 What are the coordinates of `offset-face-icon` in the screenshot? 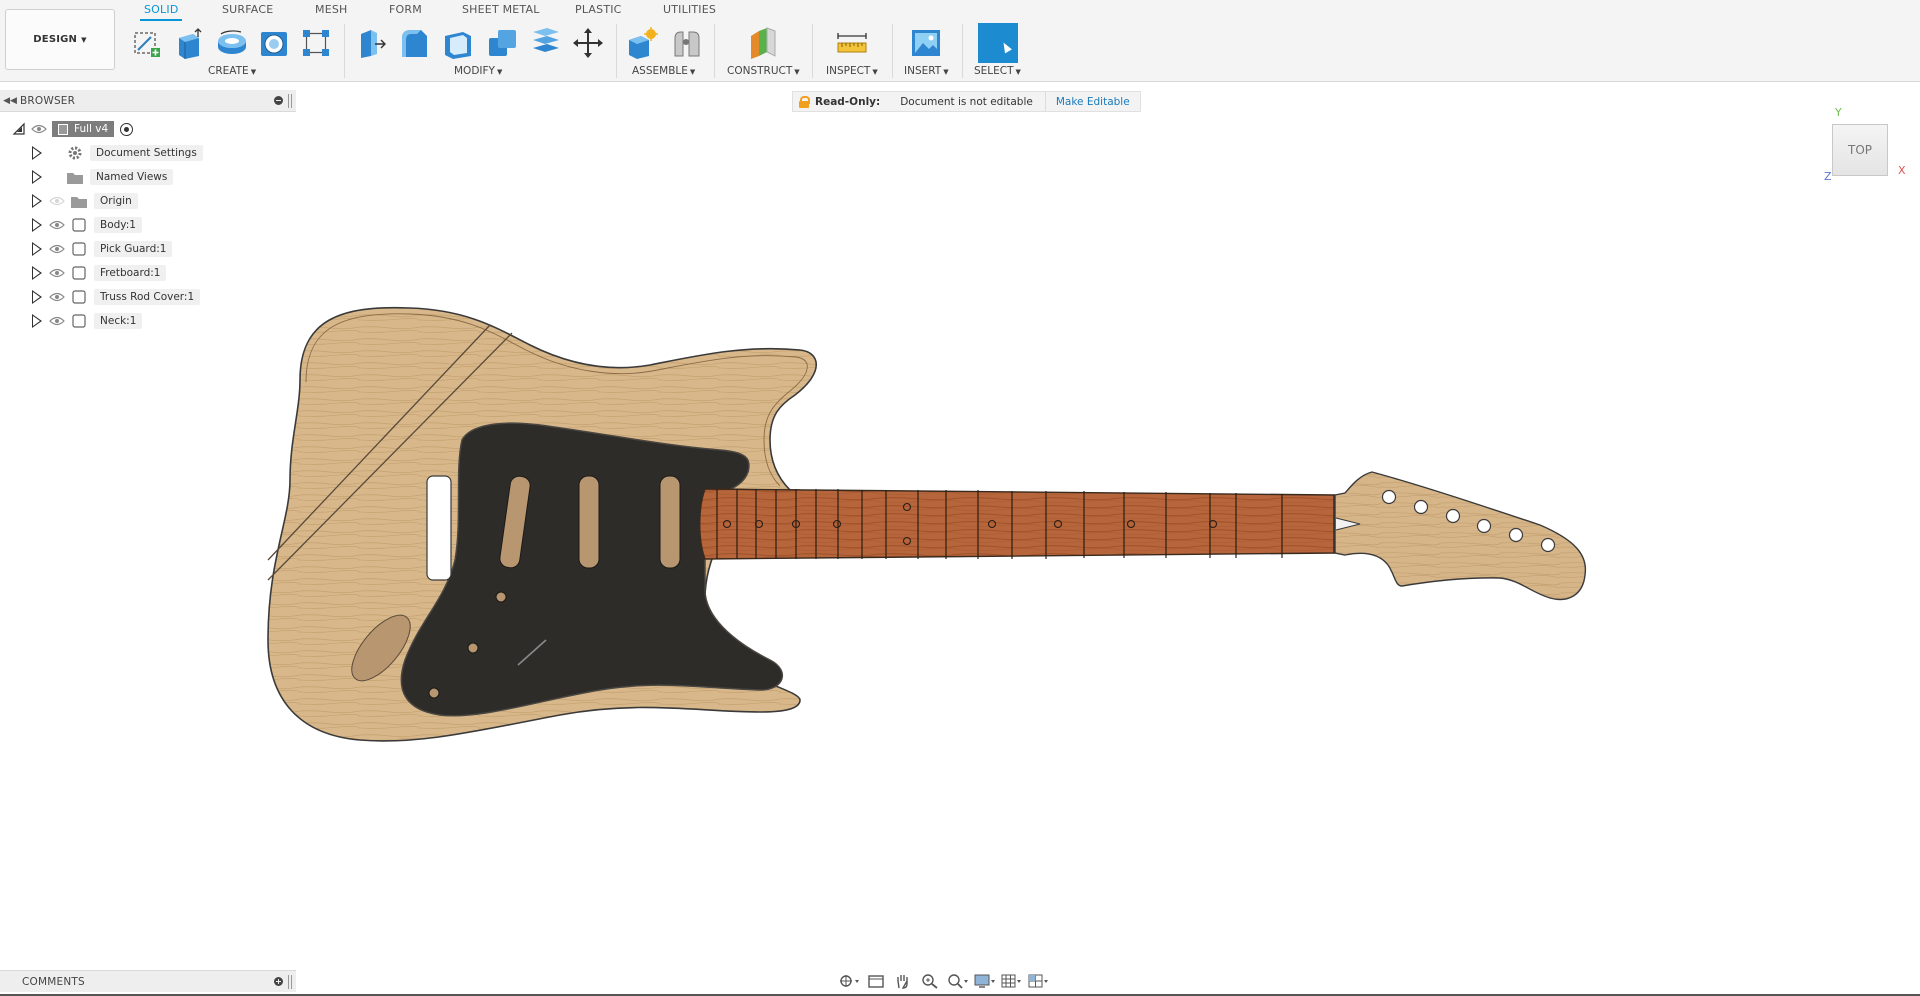 It's located at (546, 43).